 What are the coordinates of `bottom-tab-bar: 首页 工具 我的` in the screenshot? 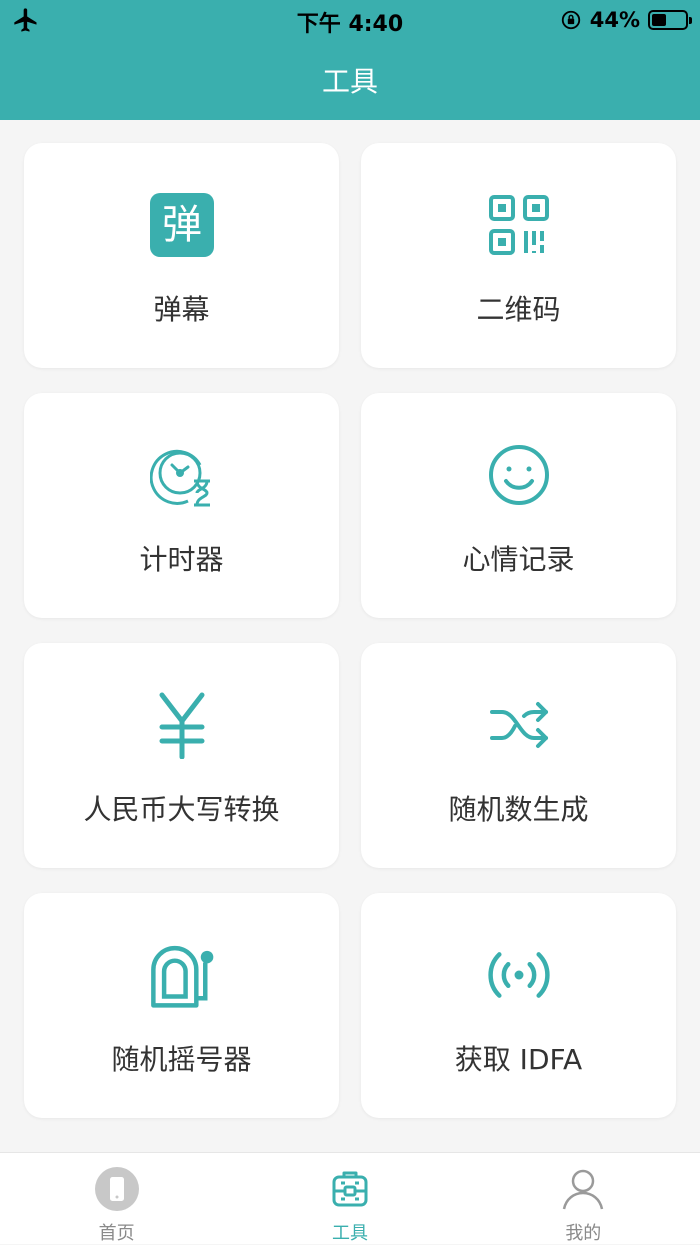 It's located at (350, 1198).